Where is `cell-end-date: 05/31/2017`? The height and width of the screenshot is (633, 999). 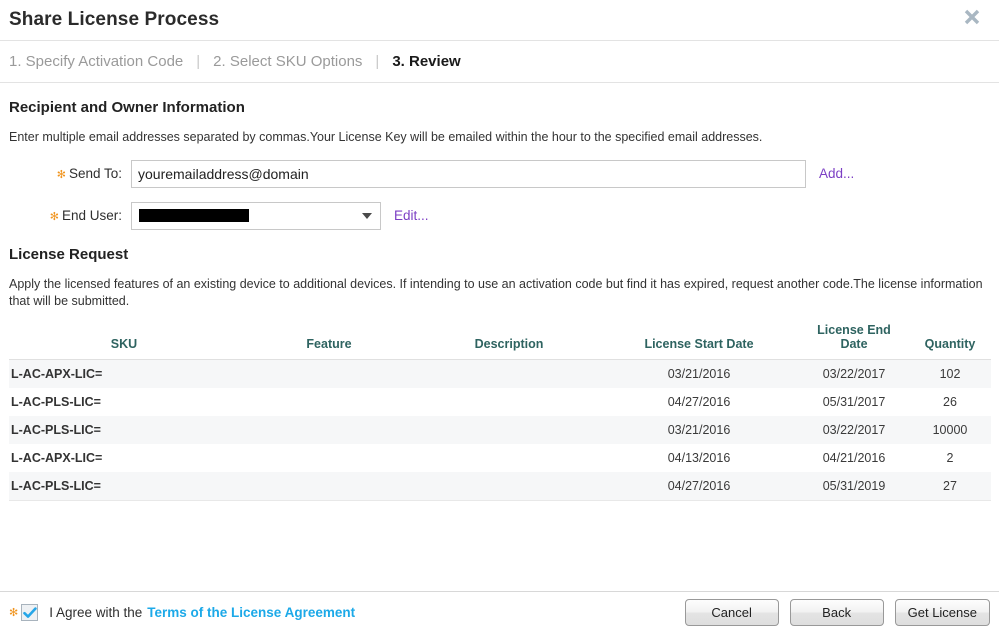
cell-end-date: 05/31/2017 is located at coordinates (854, 402).